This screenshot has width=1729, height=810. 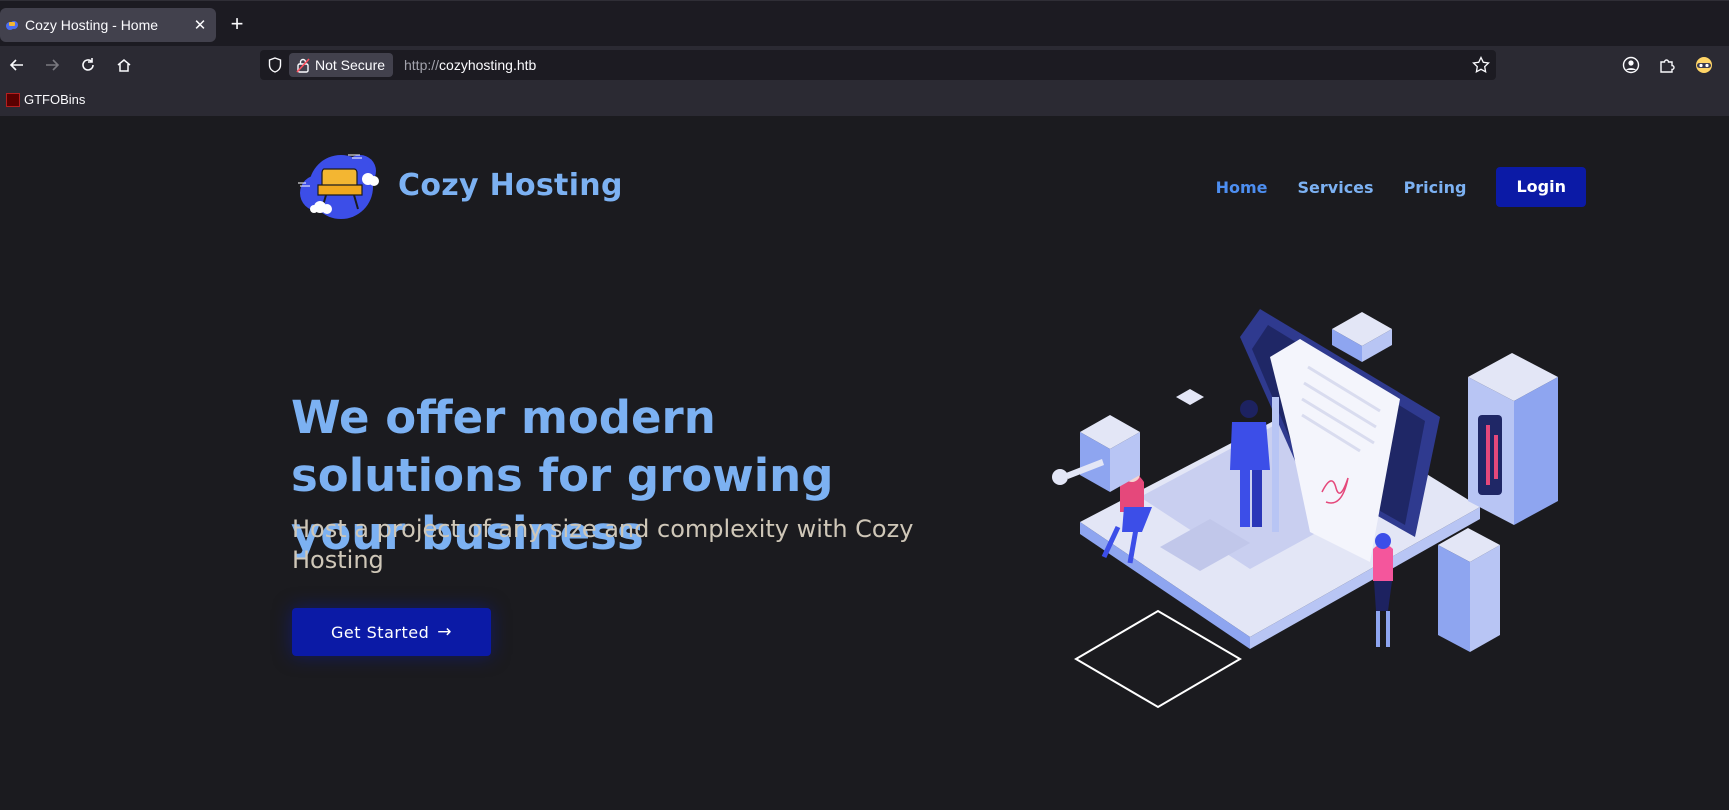 What do you see at coordinates (92, 25) in the screenshot?
I see `tab-title: Cozy Hosting - Home` at bounding box center [92, 25].